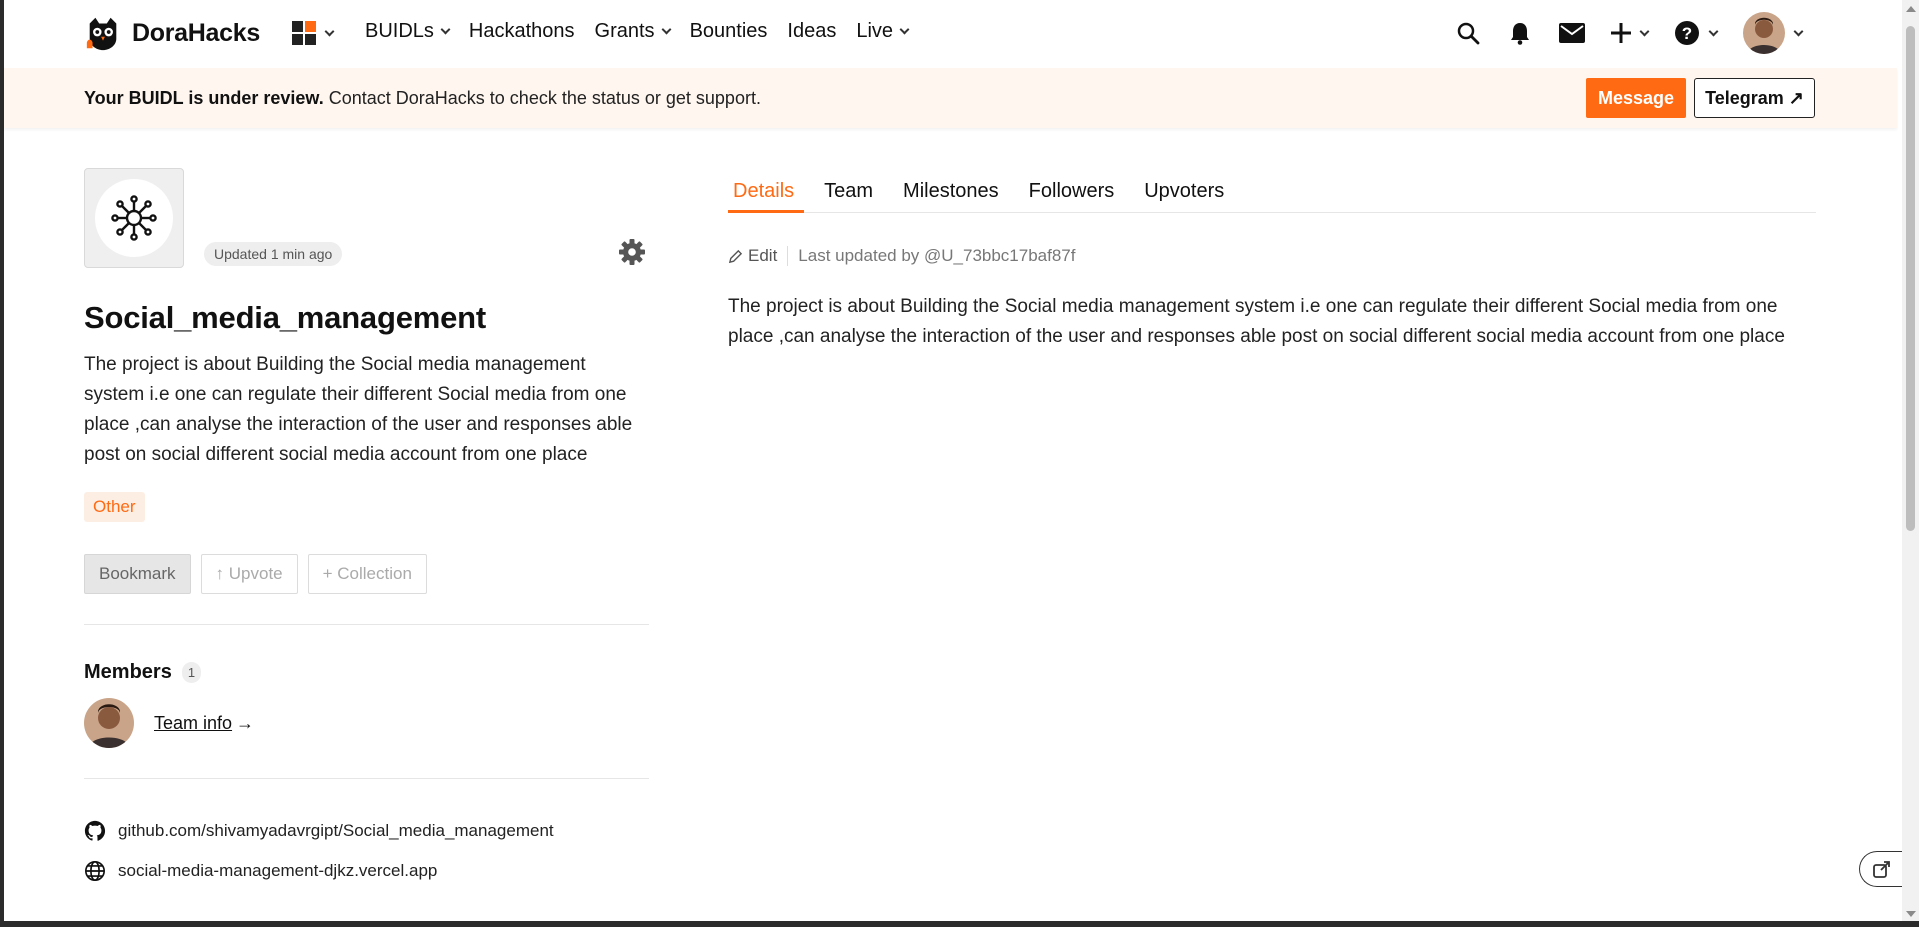  I want to click on user-menu-button, so click(1773, 33).